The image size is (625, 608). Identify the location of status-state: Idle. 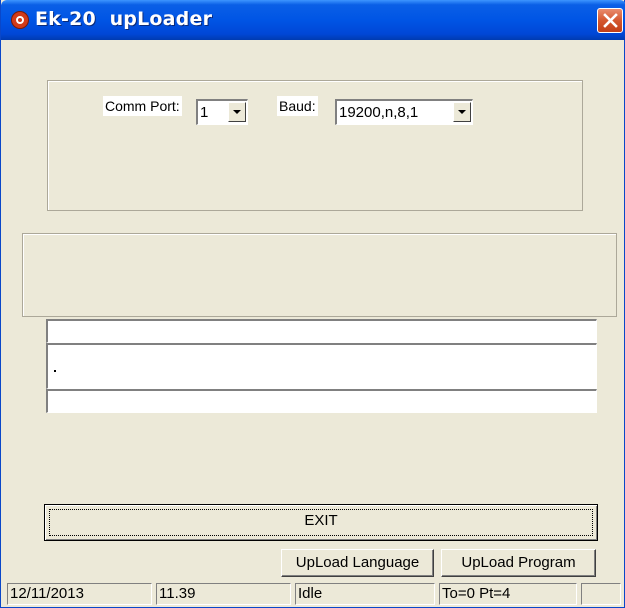
(365, 594).